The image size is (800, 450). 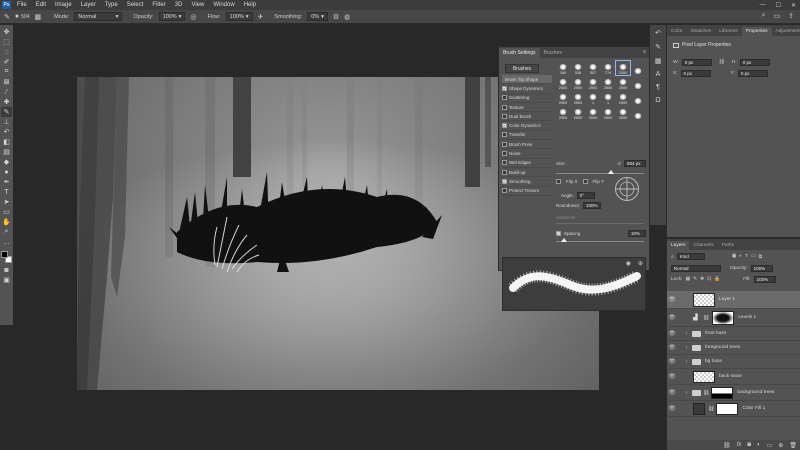 I want to click on spacing-slider-thumb, so click(x=564, y=240).